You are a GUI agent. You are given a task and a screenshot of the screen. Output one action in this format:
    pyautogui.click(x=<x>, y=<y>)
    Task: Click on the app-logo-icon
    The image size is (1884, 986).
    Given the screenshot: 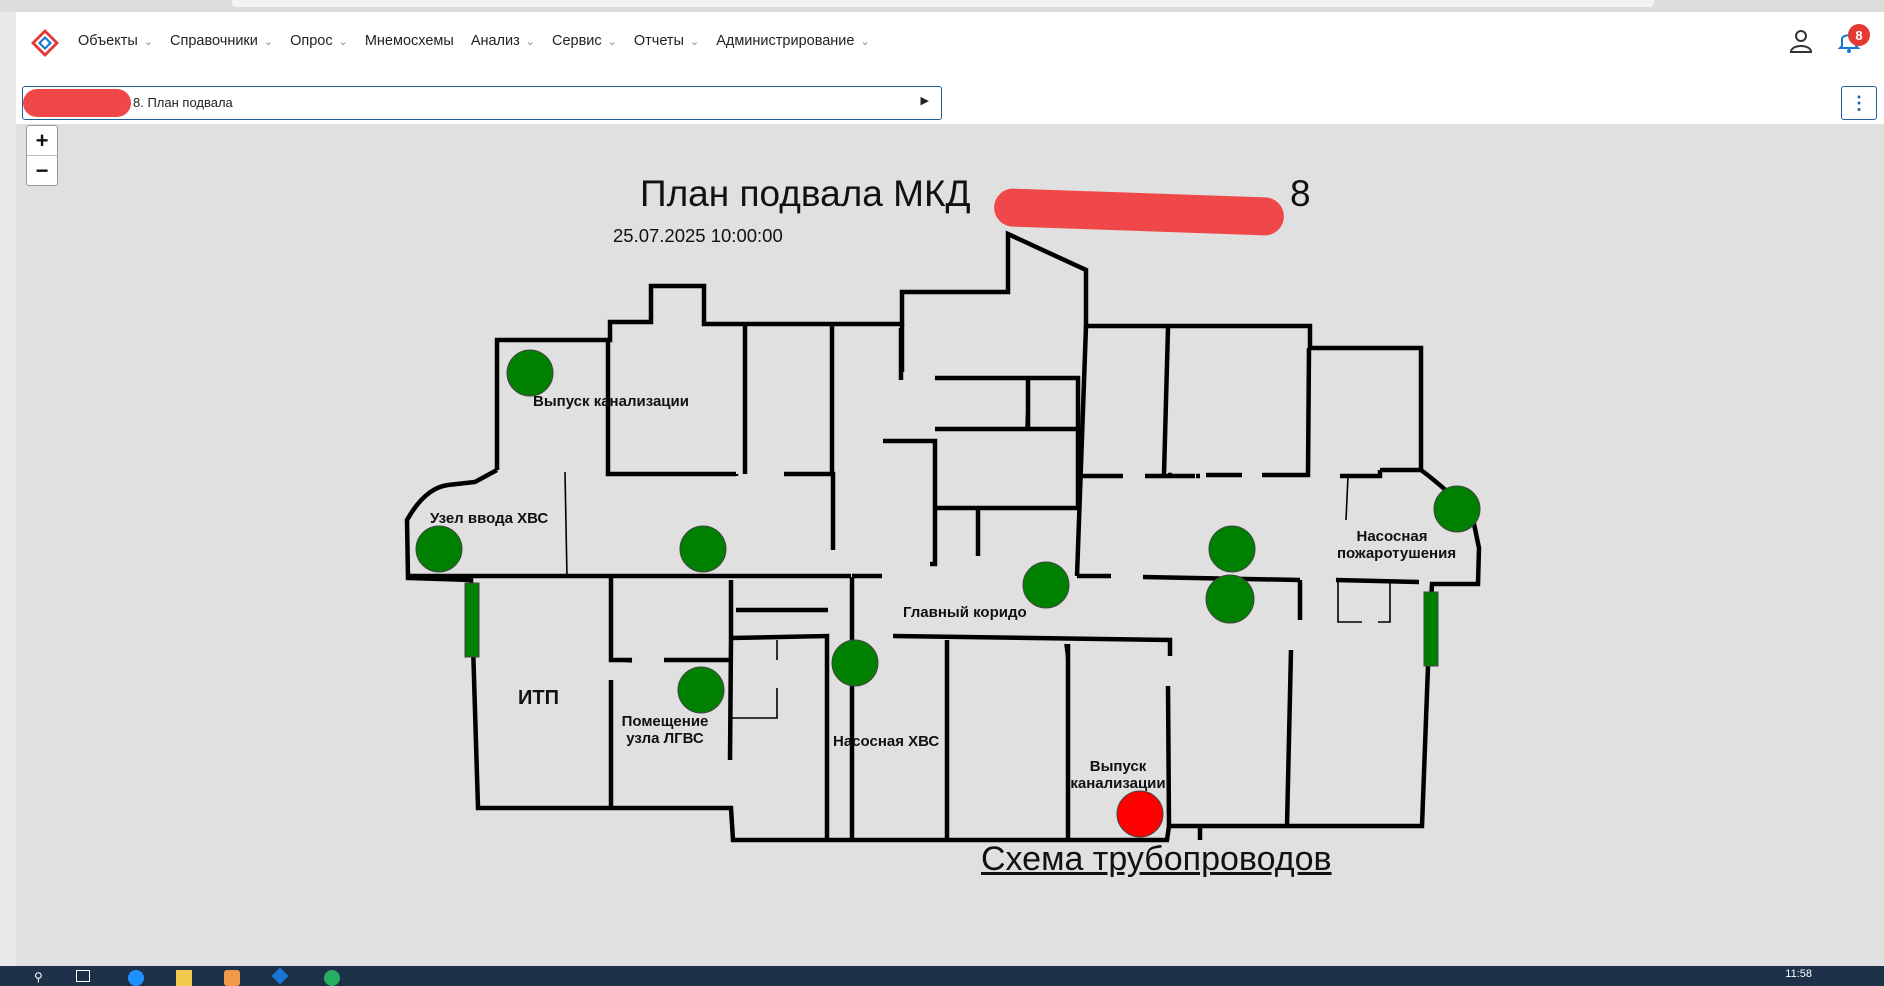 What is the action you would take?
    pyautogui.click(x=45, y=43)
    